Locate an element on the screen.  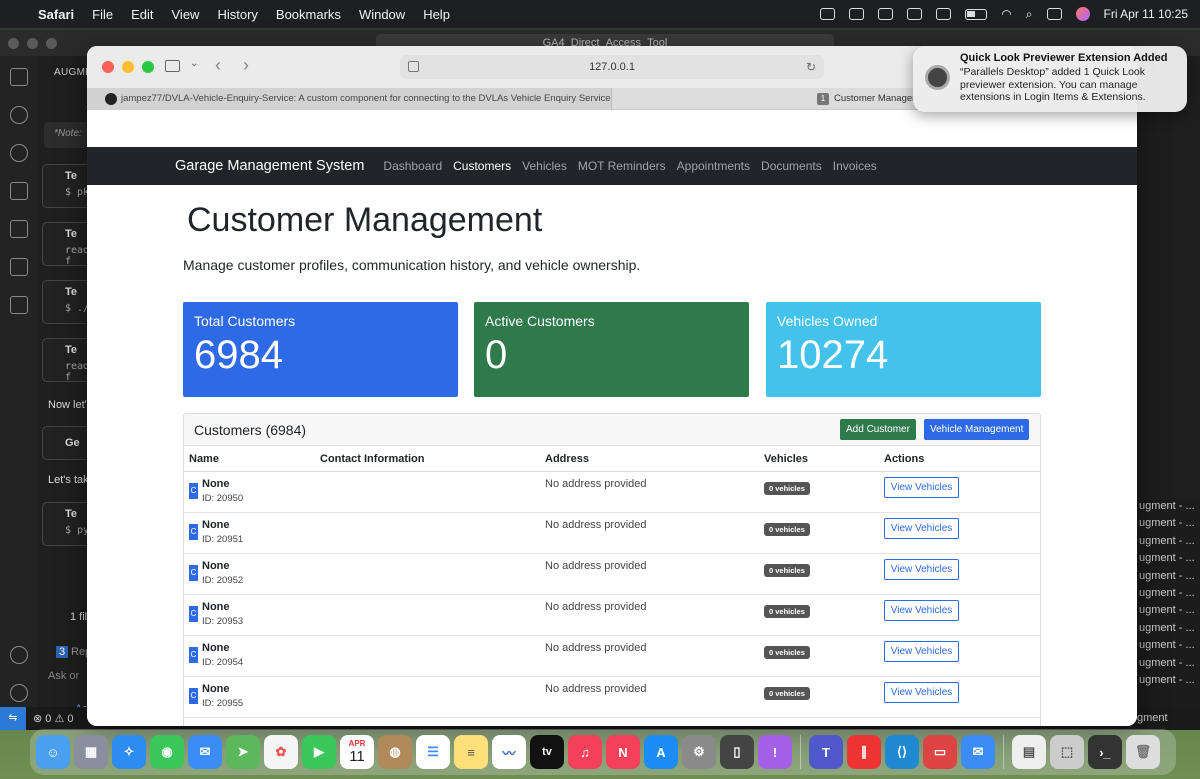
ask-input: Ask or is located at coordinates (63, 676).